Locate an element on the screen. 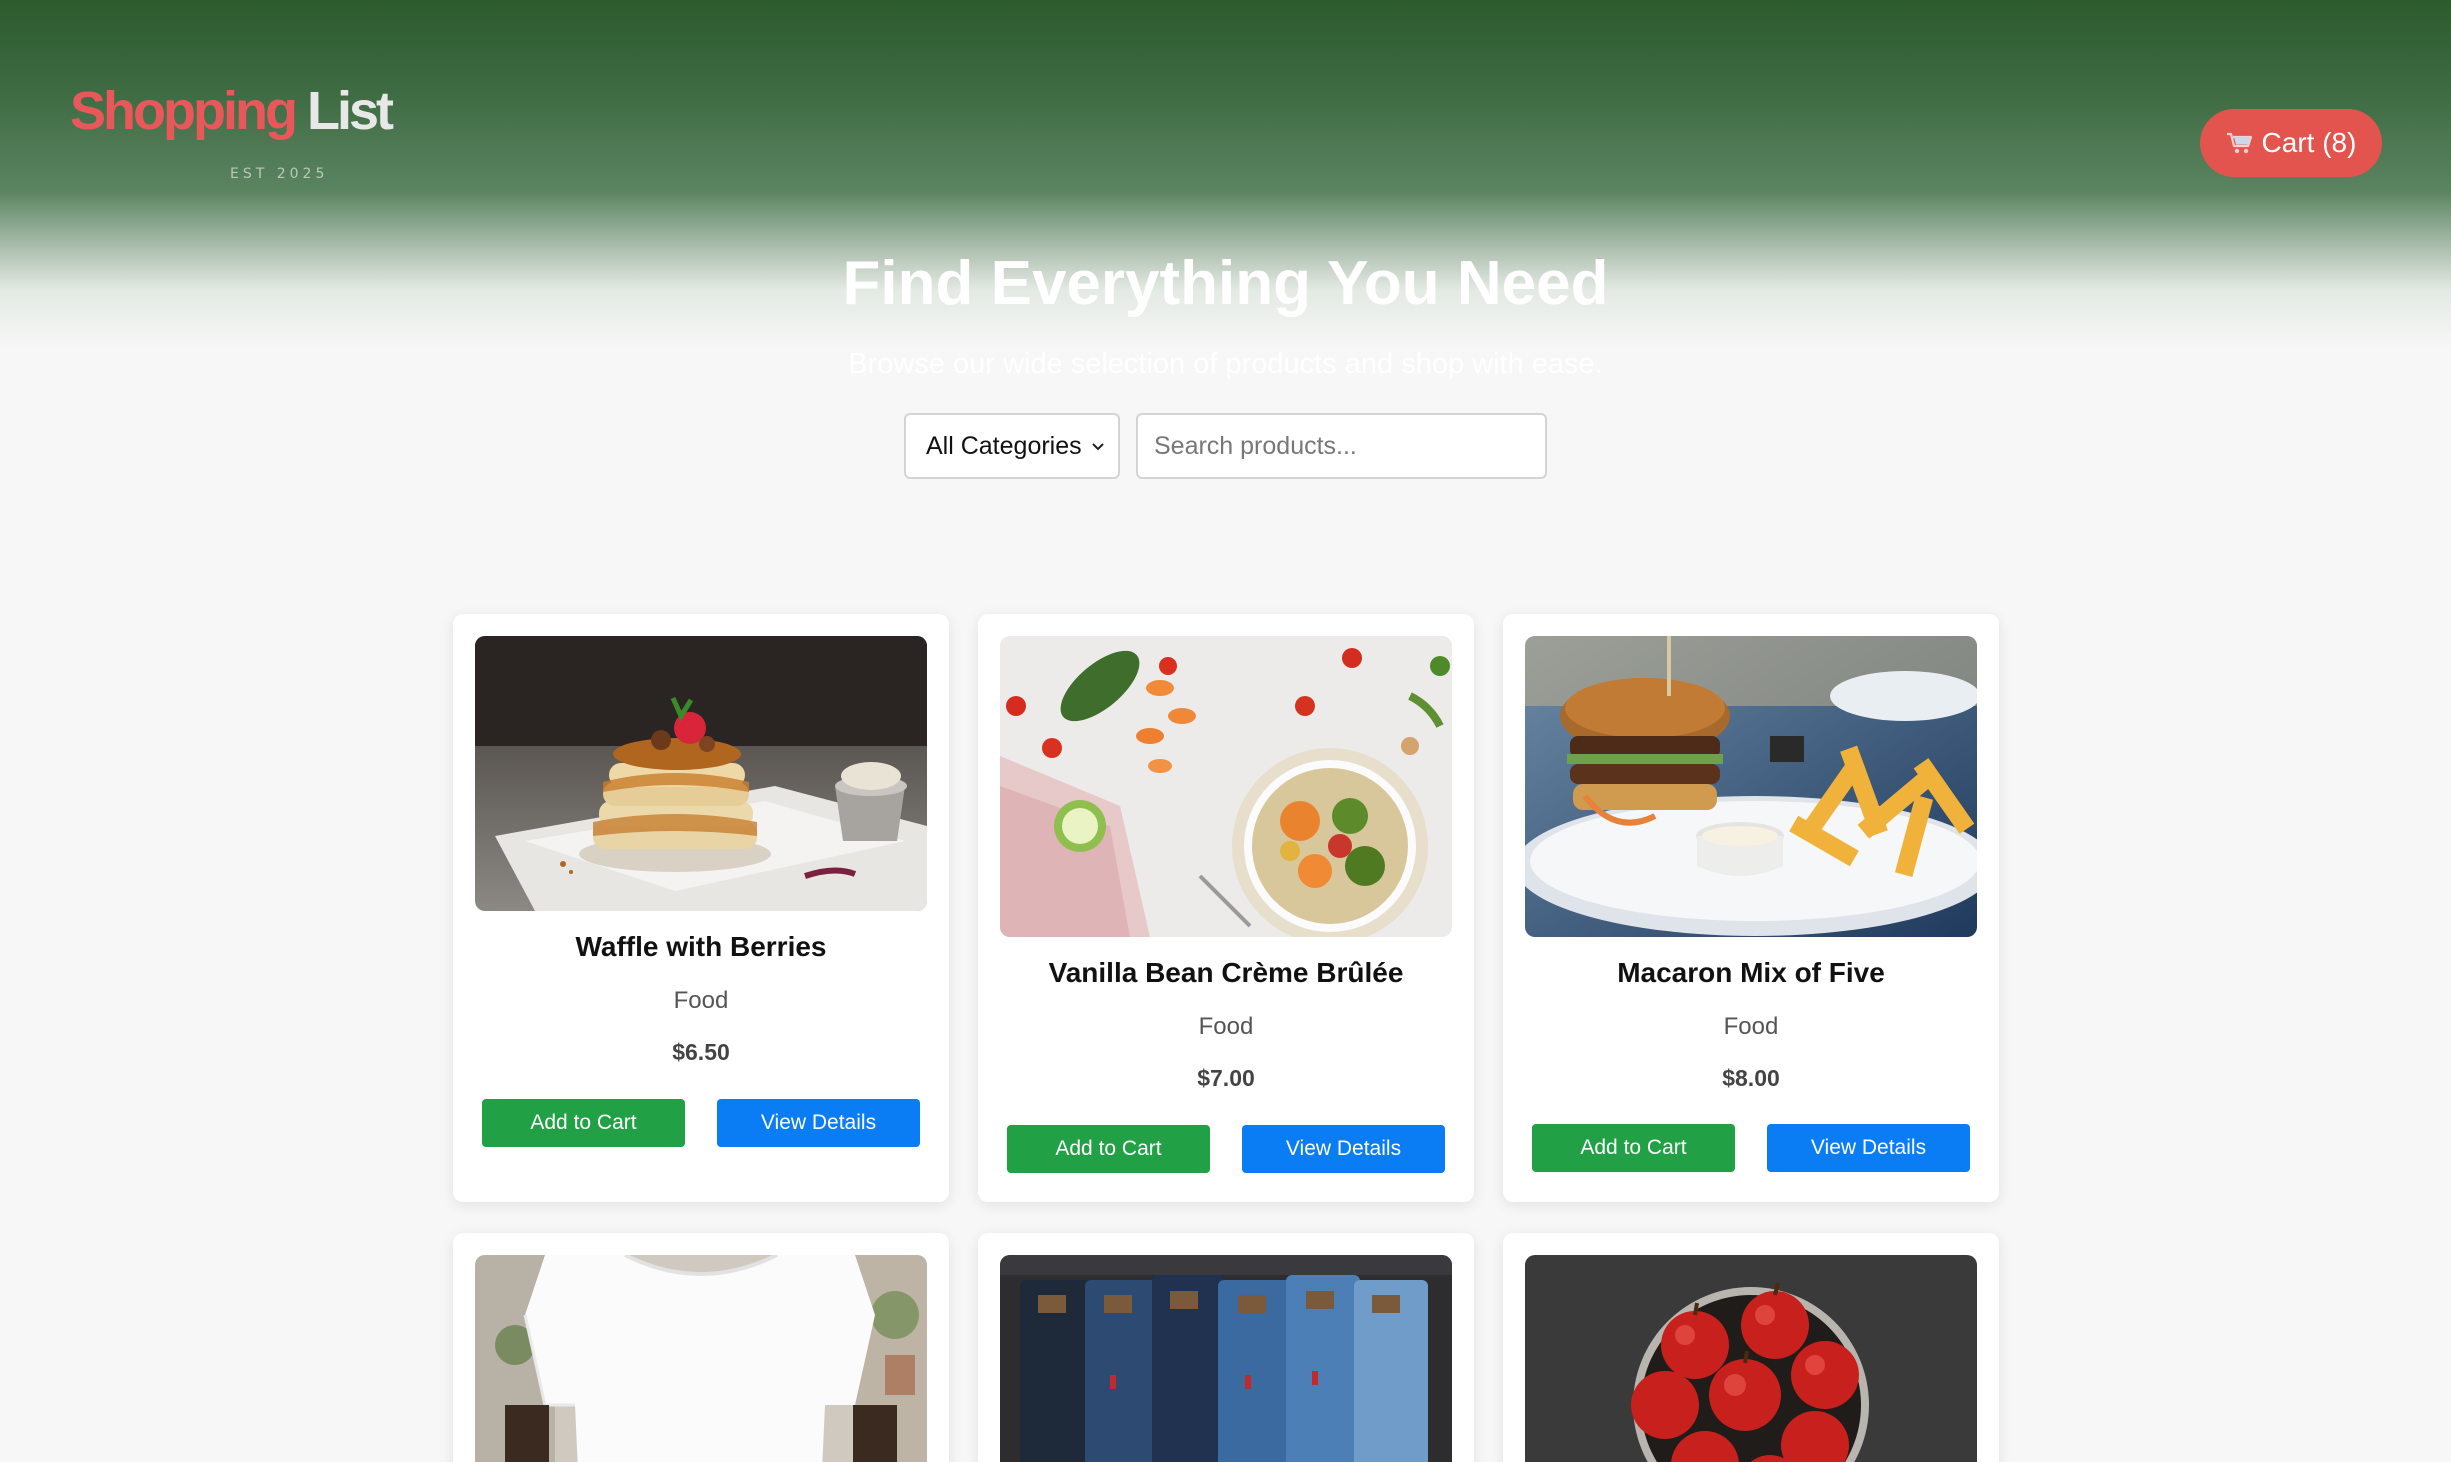 Image resolution: width=2451 pixels, height=1462 pixels. cart-label: Cart (8) is located at coordinates (2309, 142).